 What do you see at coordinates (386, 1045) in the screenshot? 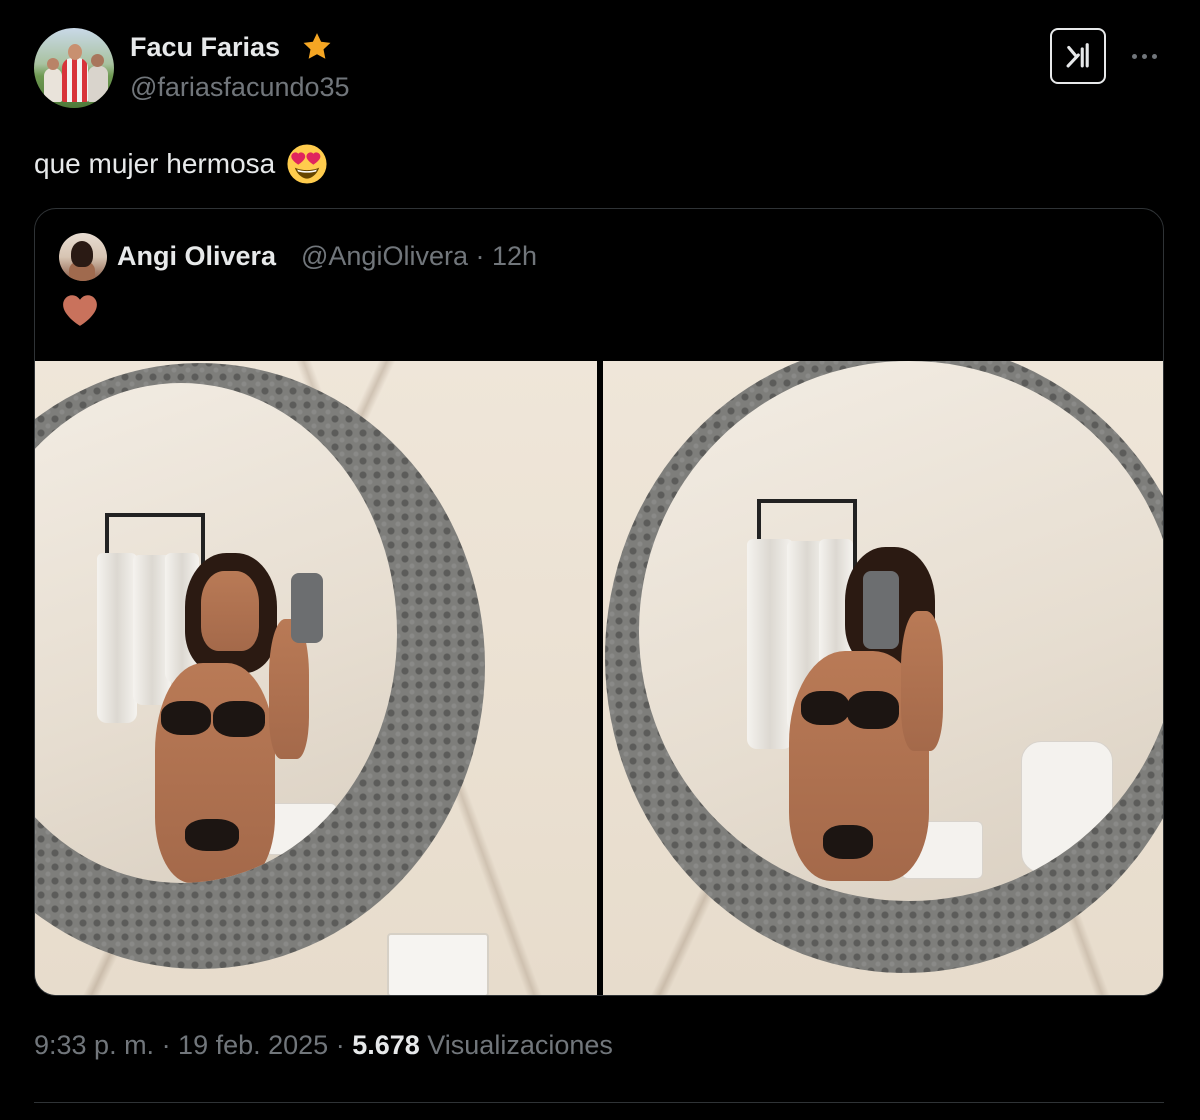
I see `views-count: 5.678` at bounding box center [386, 1045].